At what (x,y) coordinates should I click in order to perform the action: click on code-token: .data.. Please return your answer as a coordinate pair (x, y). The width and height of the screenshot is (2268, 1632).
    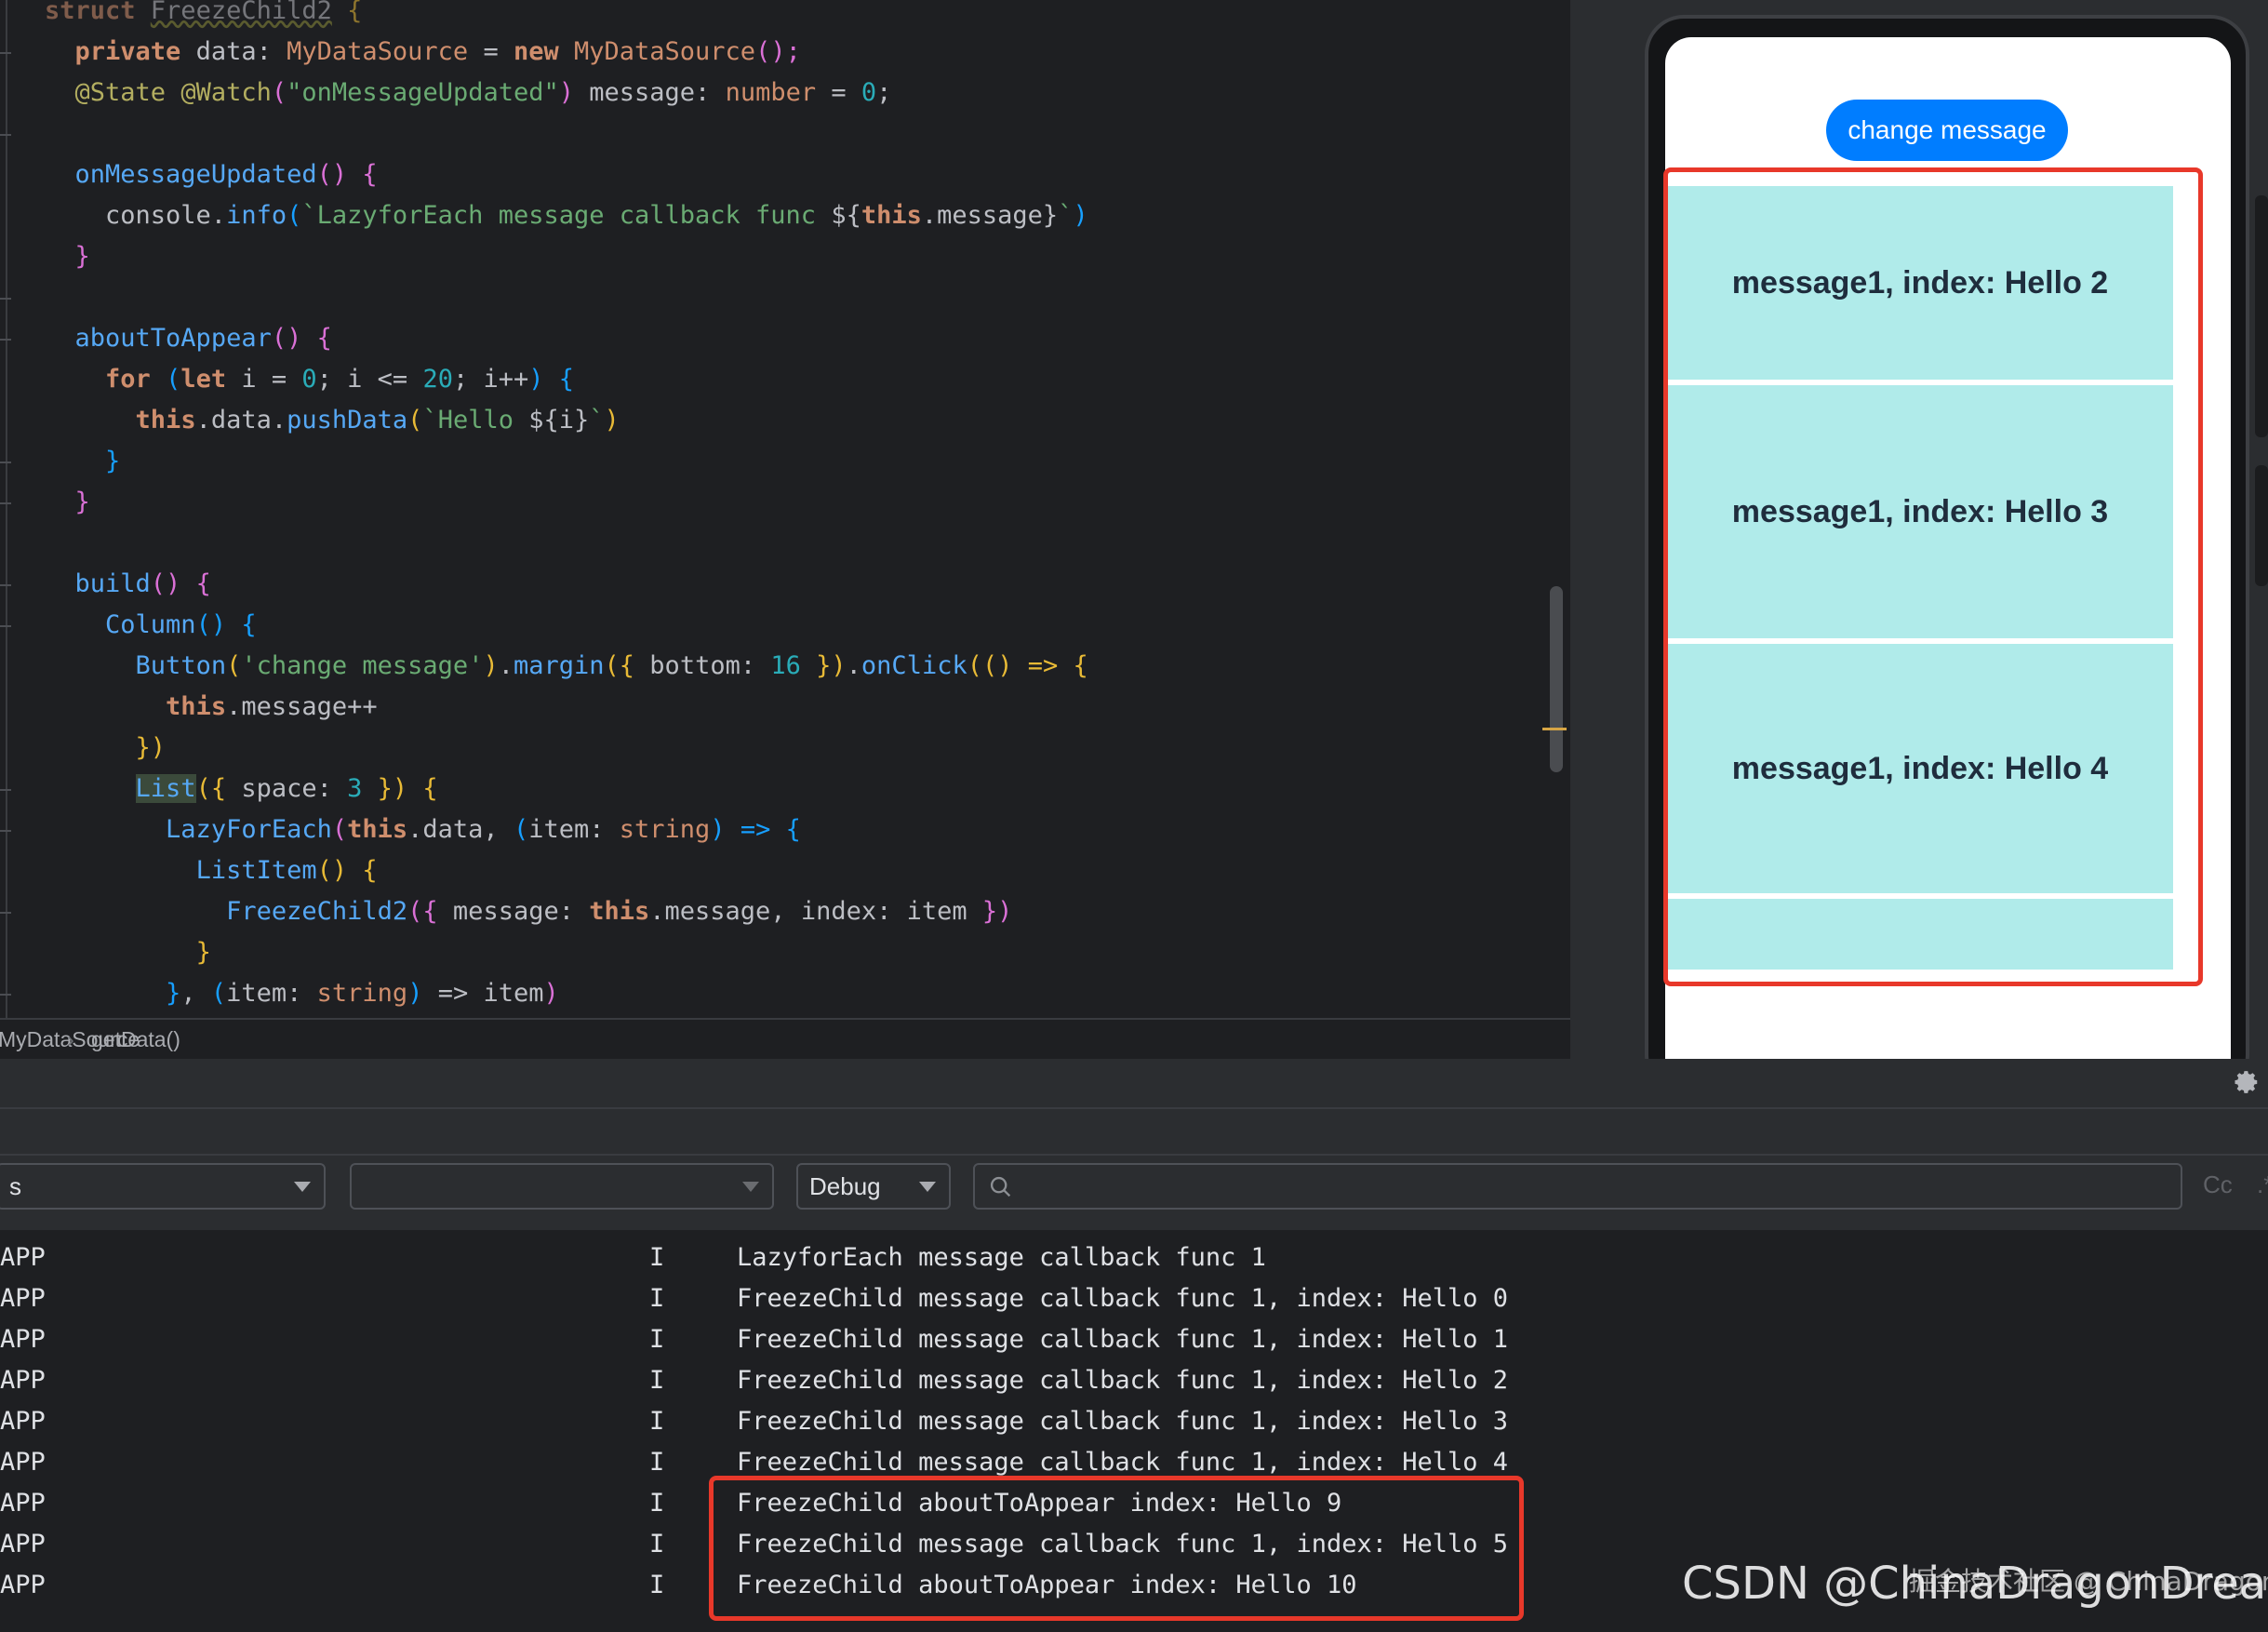
    Looking at the image, I should click on (241, 420).